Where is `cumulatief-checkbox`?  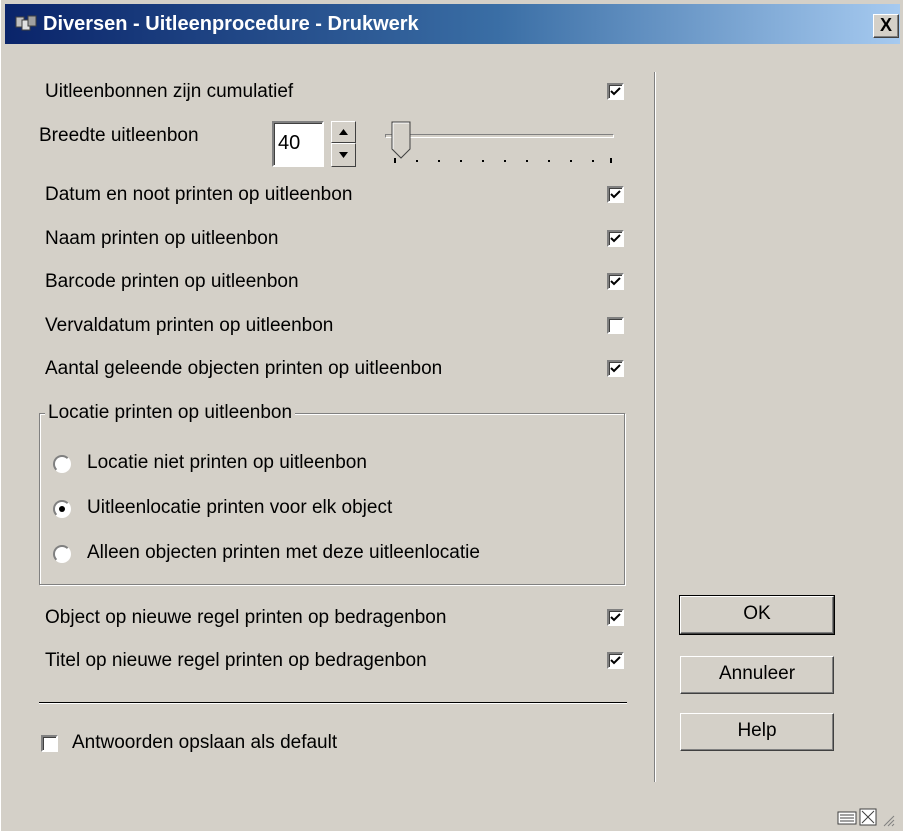 cumulatief-checkbox is located at coordinates (615, 91).